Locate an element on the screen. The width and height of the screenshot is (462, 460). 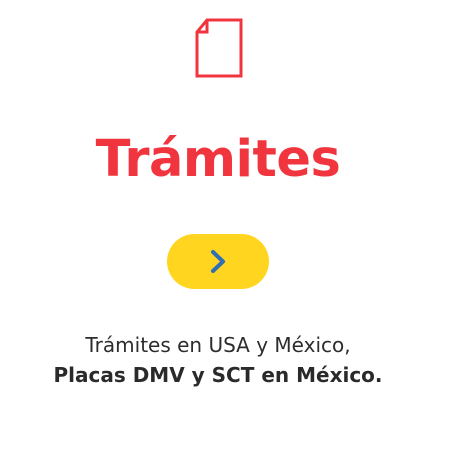
chevron-right-icon is located at coordinates (218, 261).